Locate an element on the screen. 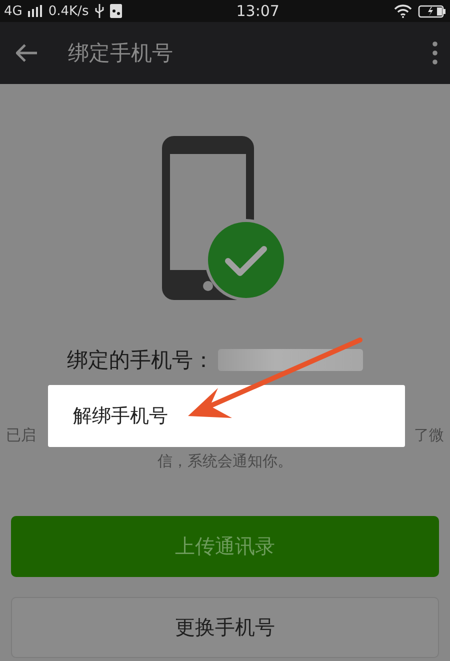 This screenshot has width=450, height=661. back-arrow-icon is located at coordinates (27, 53).